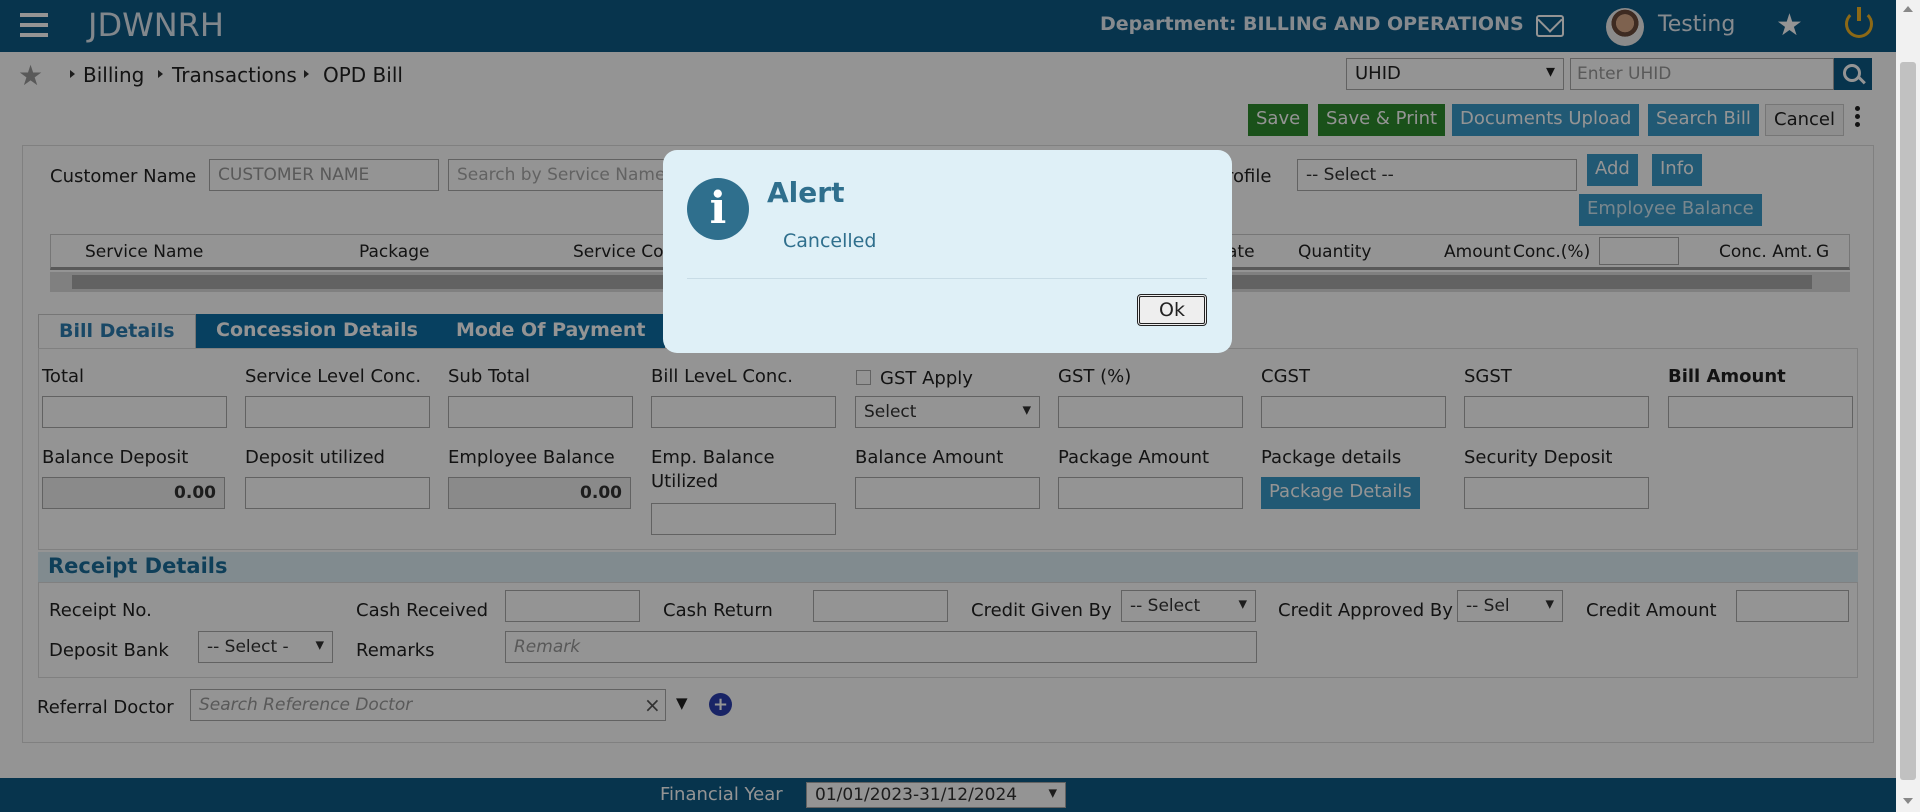  I want to click on scroll-down-icon, so click(1908, 801).